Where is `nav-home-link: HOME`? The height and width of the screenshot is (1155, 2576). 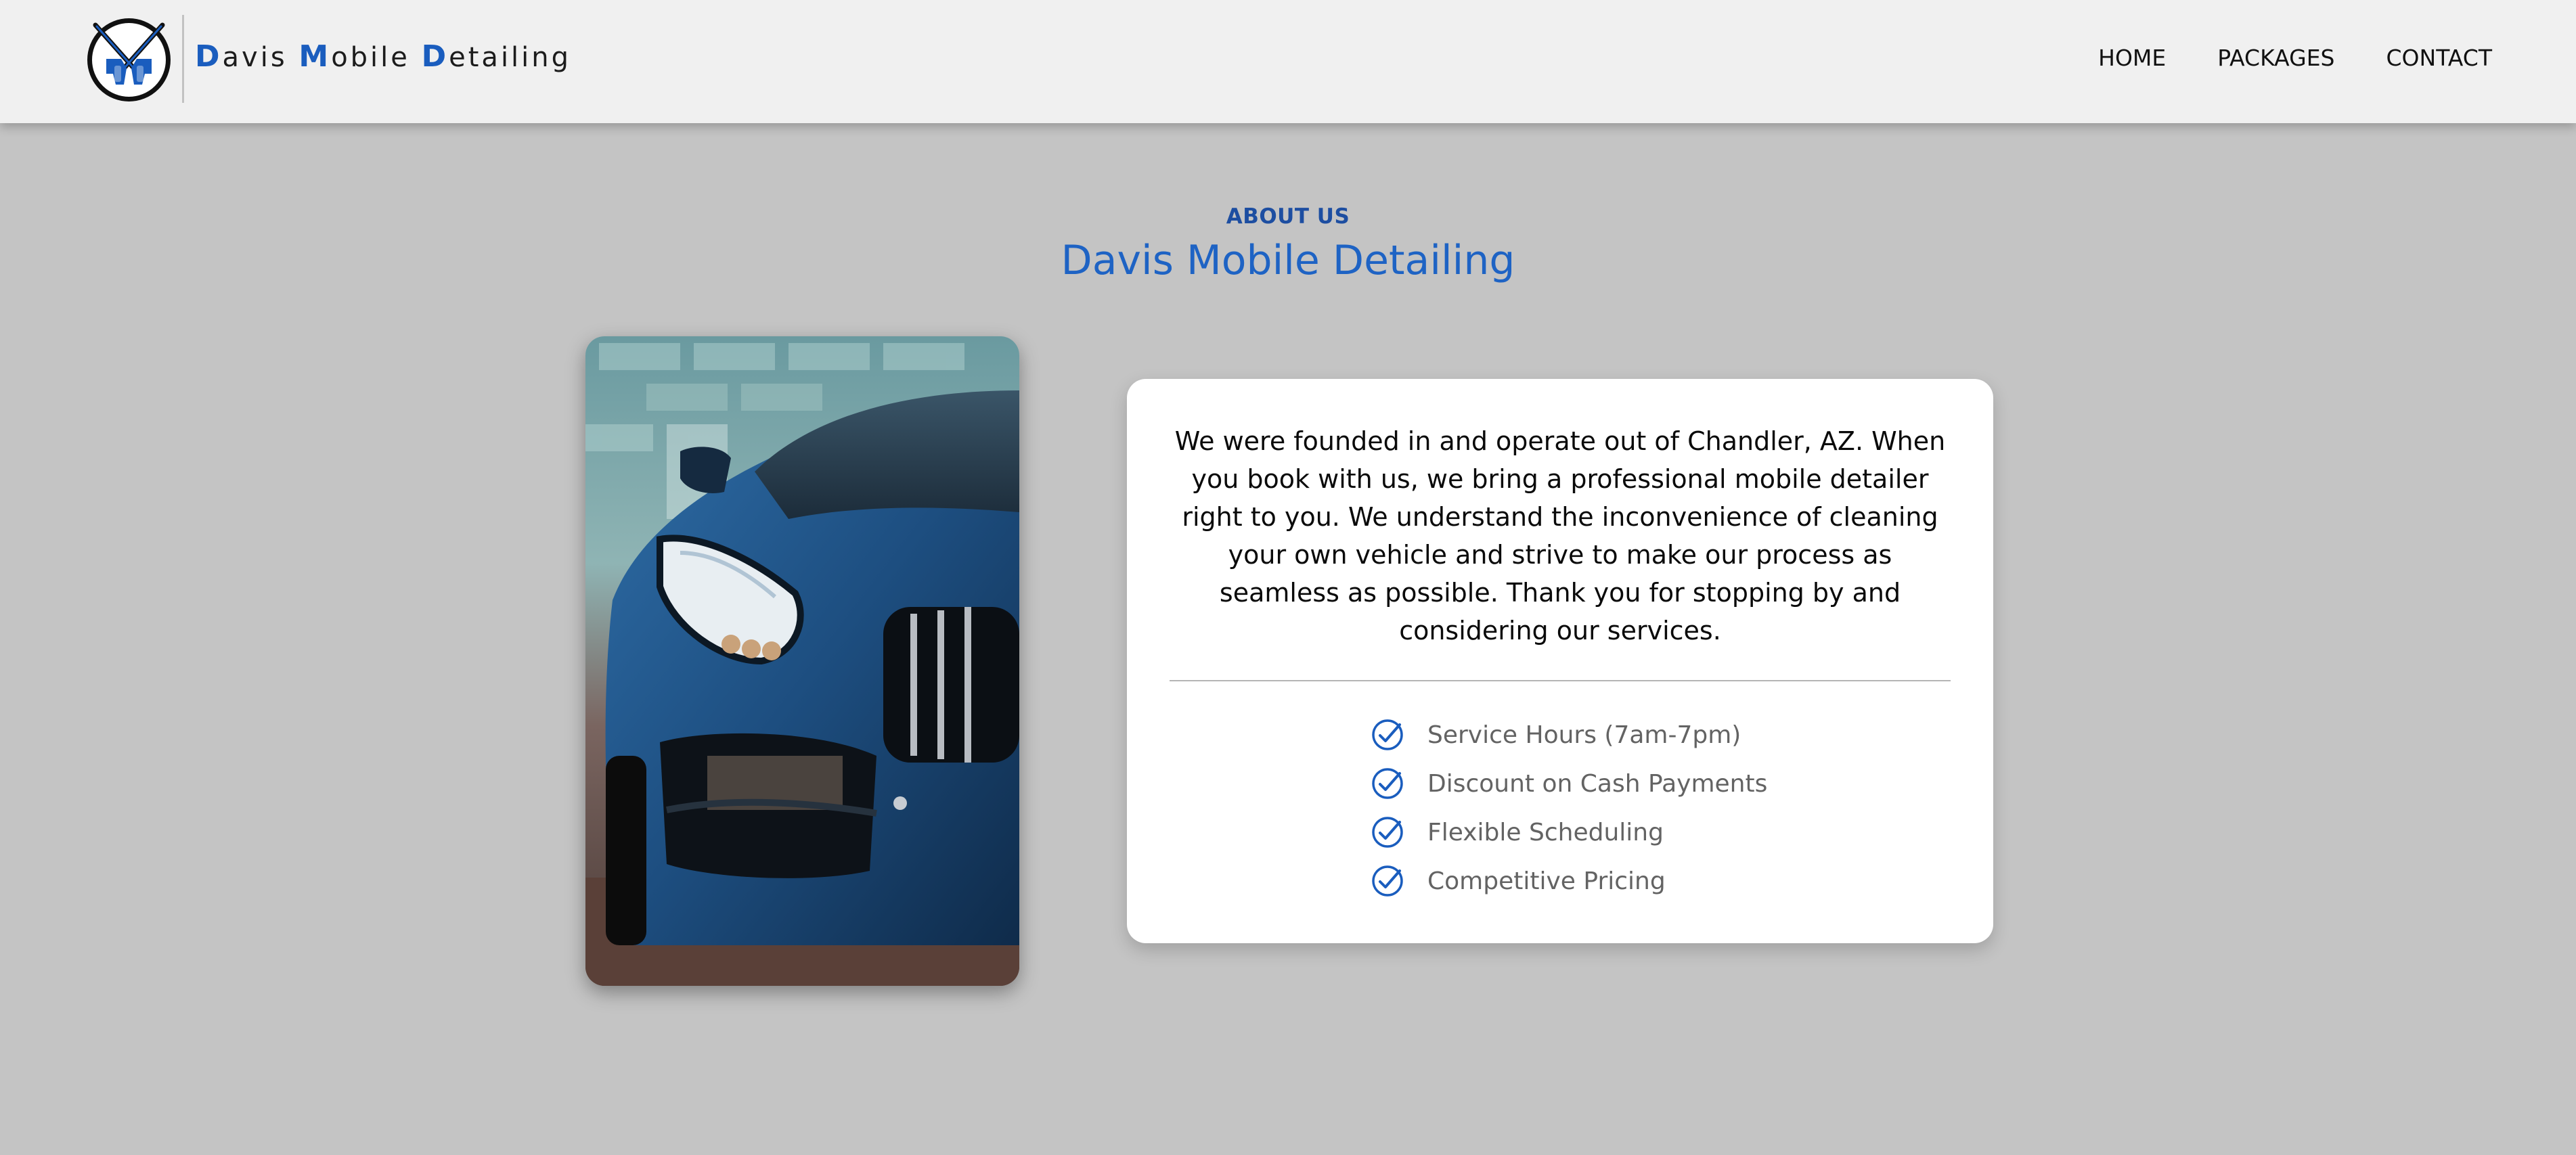
nav-home-link: HOME is located at coordinates (2132, 58).